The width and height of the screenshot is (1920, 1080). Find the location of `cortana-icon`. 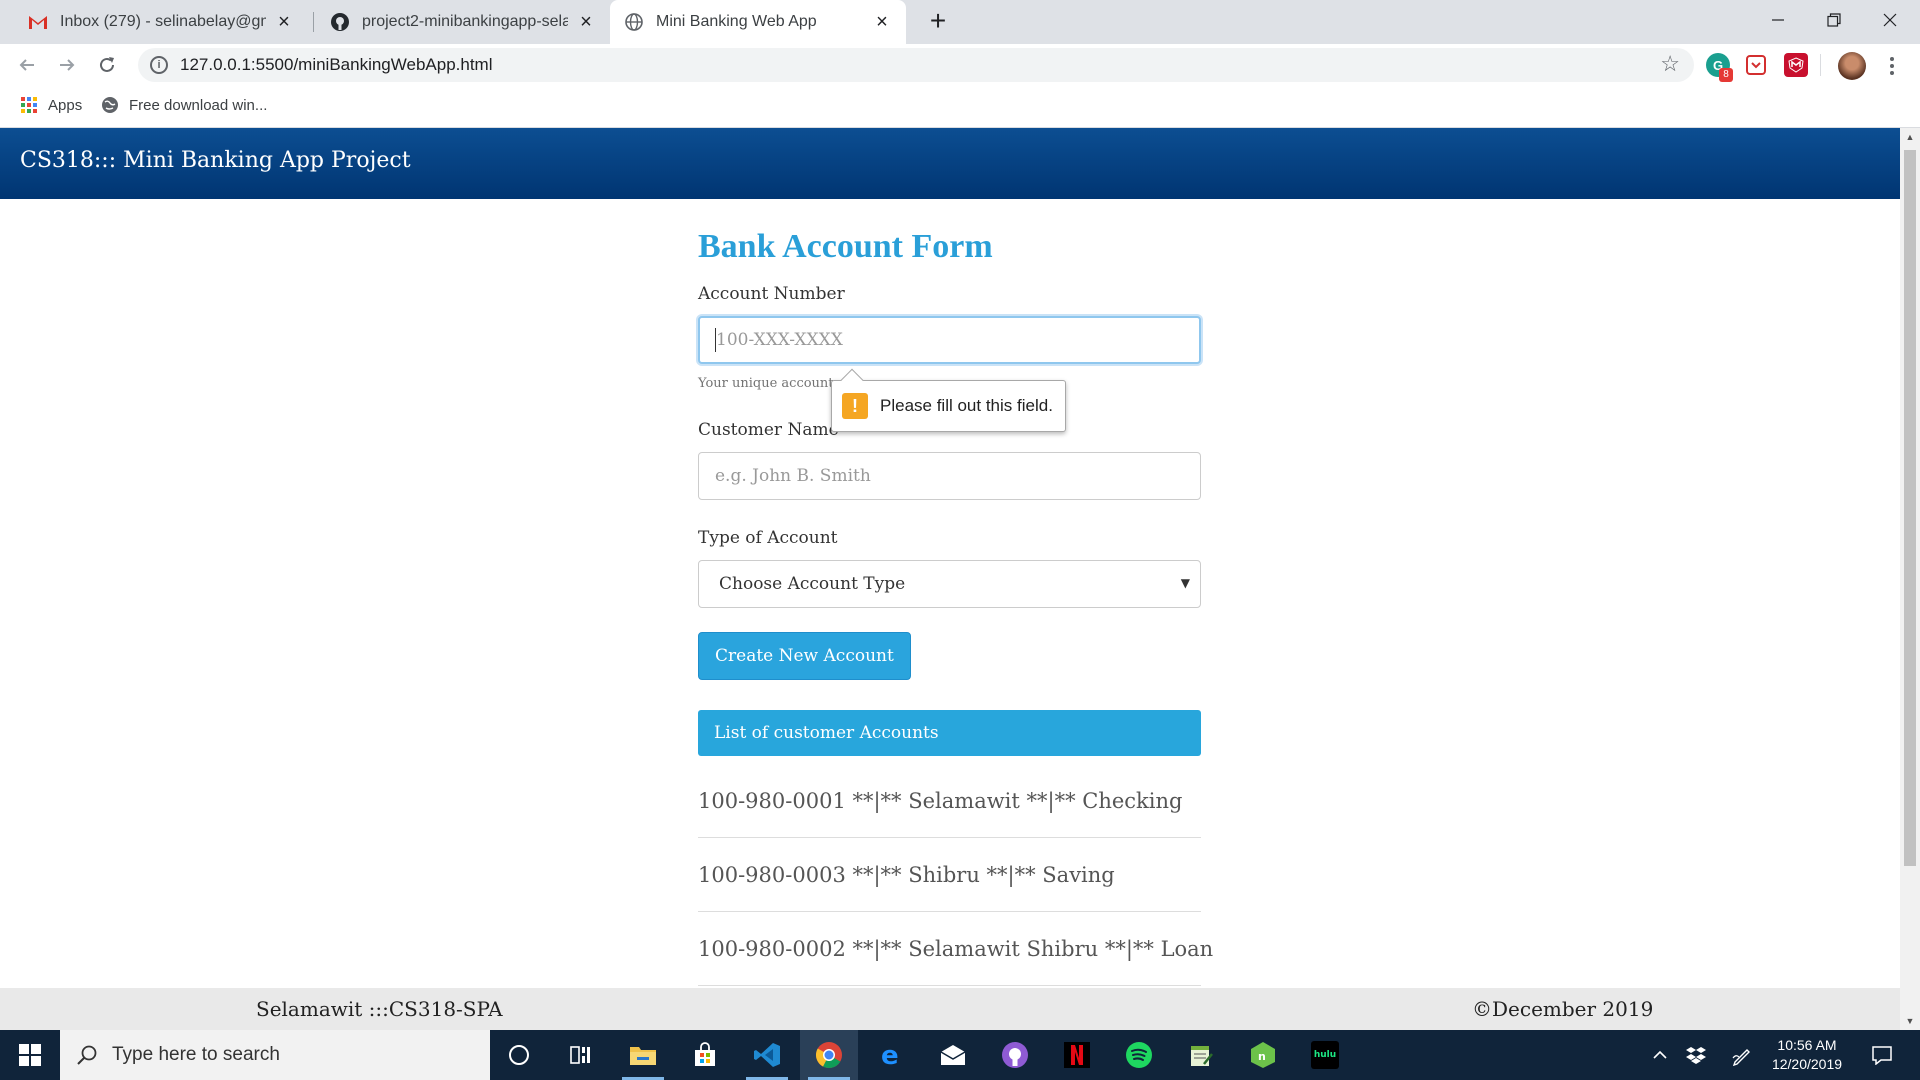

cortana-icon is located at coordinates (519, 1055).